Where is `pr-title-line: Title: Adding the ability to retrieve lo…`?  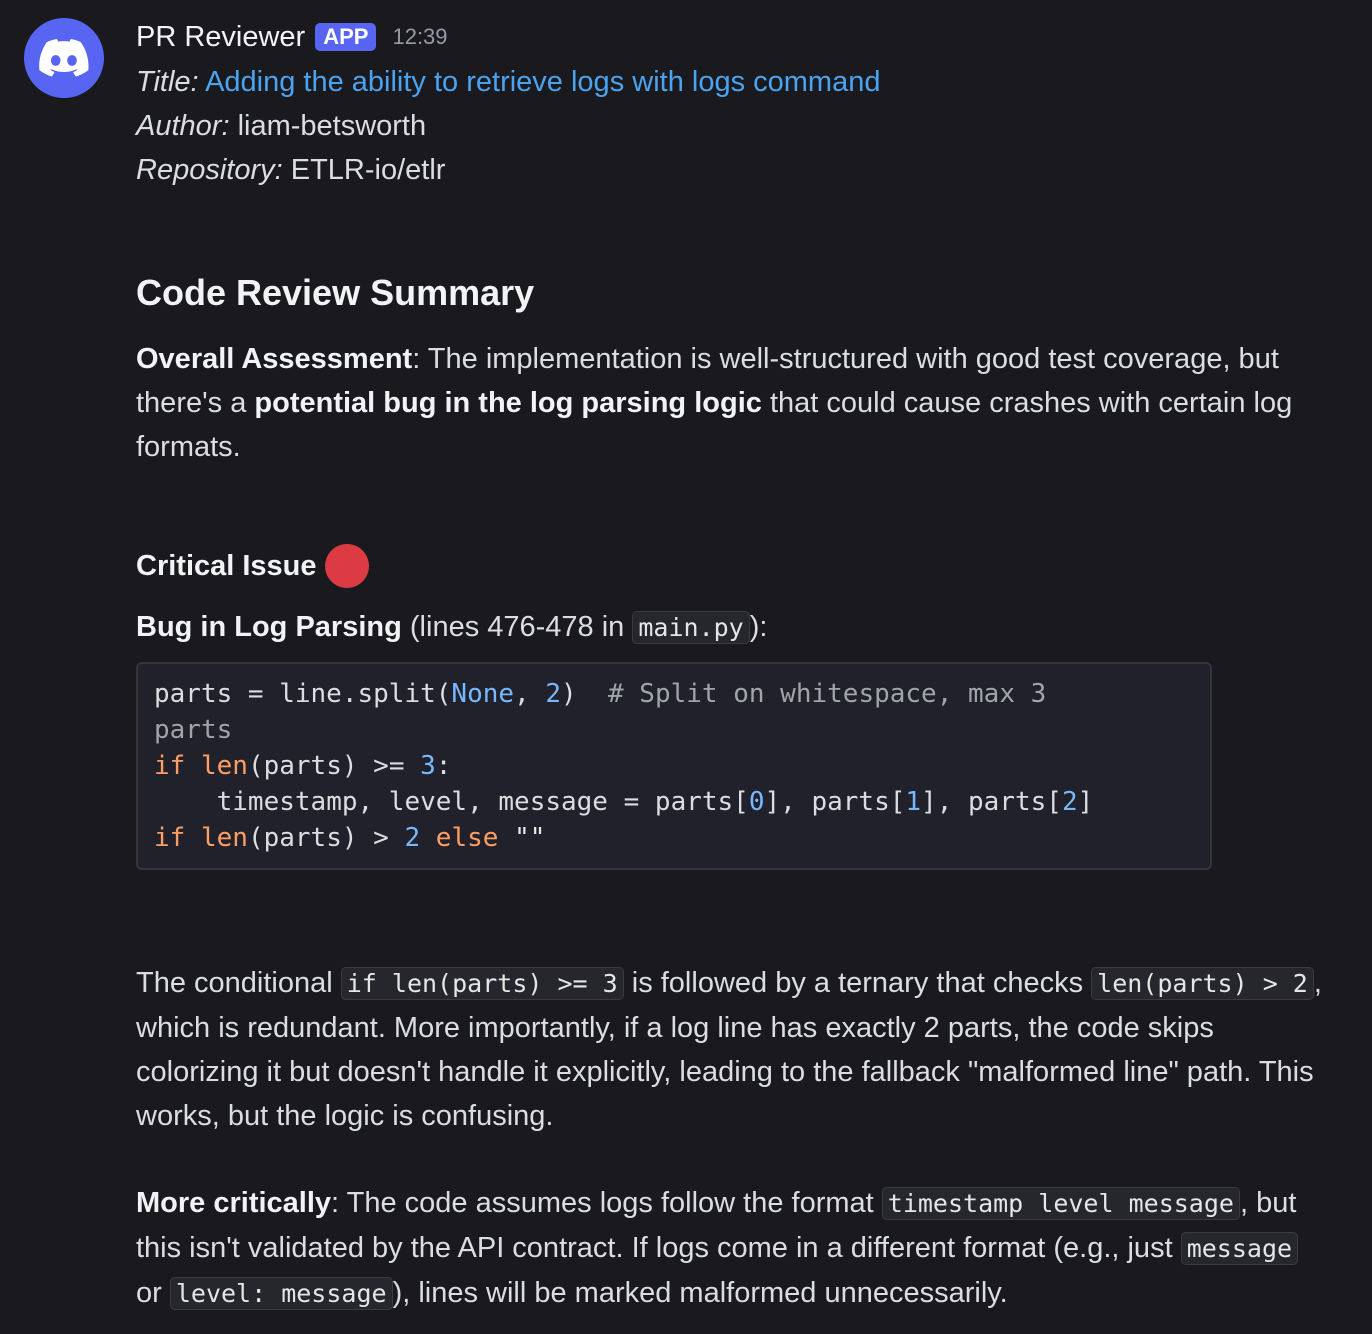 pr-title-line: Title: Adding the ability to retrieve lo… is located at coordinates (736, 82).